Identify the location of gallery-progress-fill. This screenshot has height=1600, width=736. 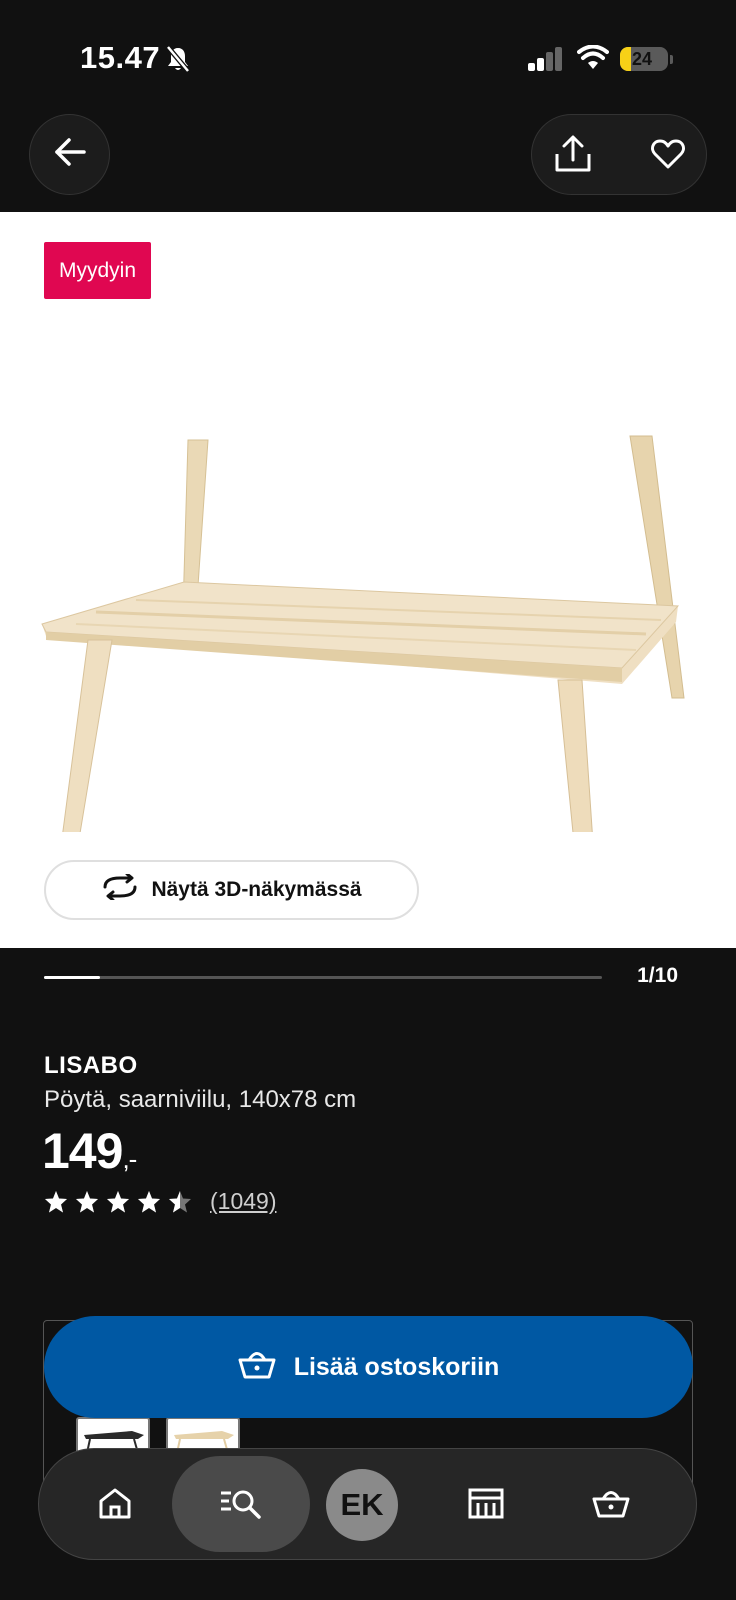
(72, 977).